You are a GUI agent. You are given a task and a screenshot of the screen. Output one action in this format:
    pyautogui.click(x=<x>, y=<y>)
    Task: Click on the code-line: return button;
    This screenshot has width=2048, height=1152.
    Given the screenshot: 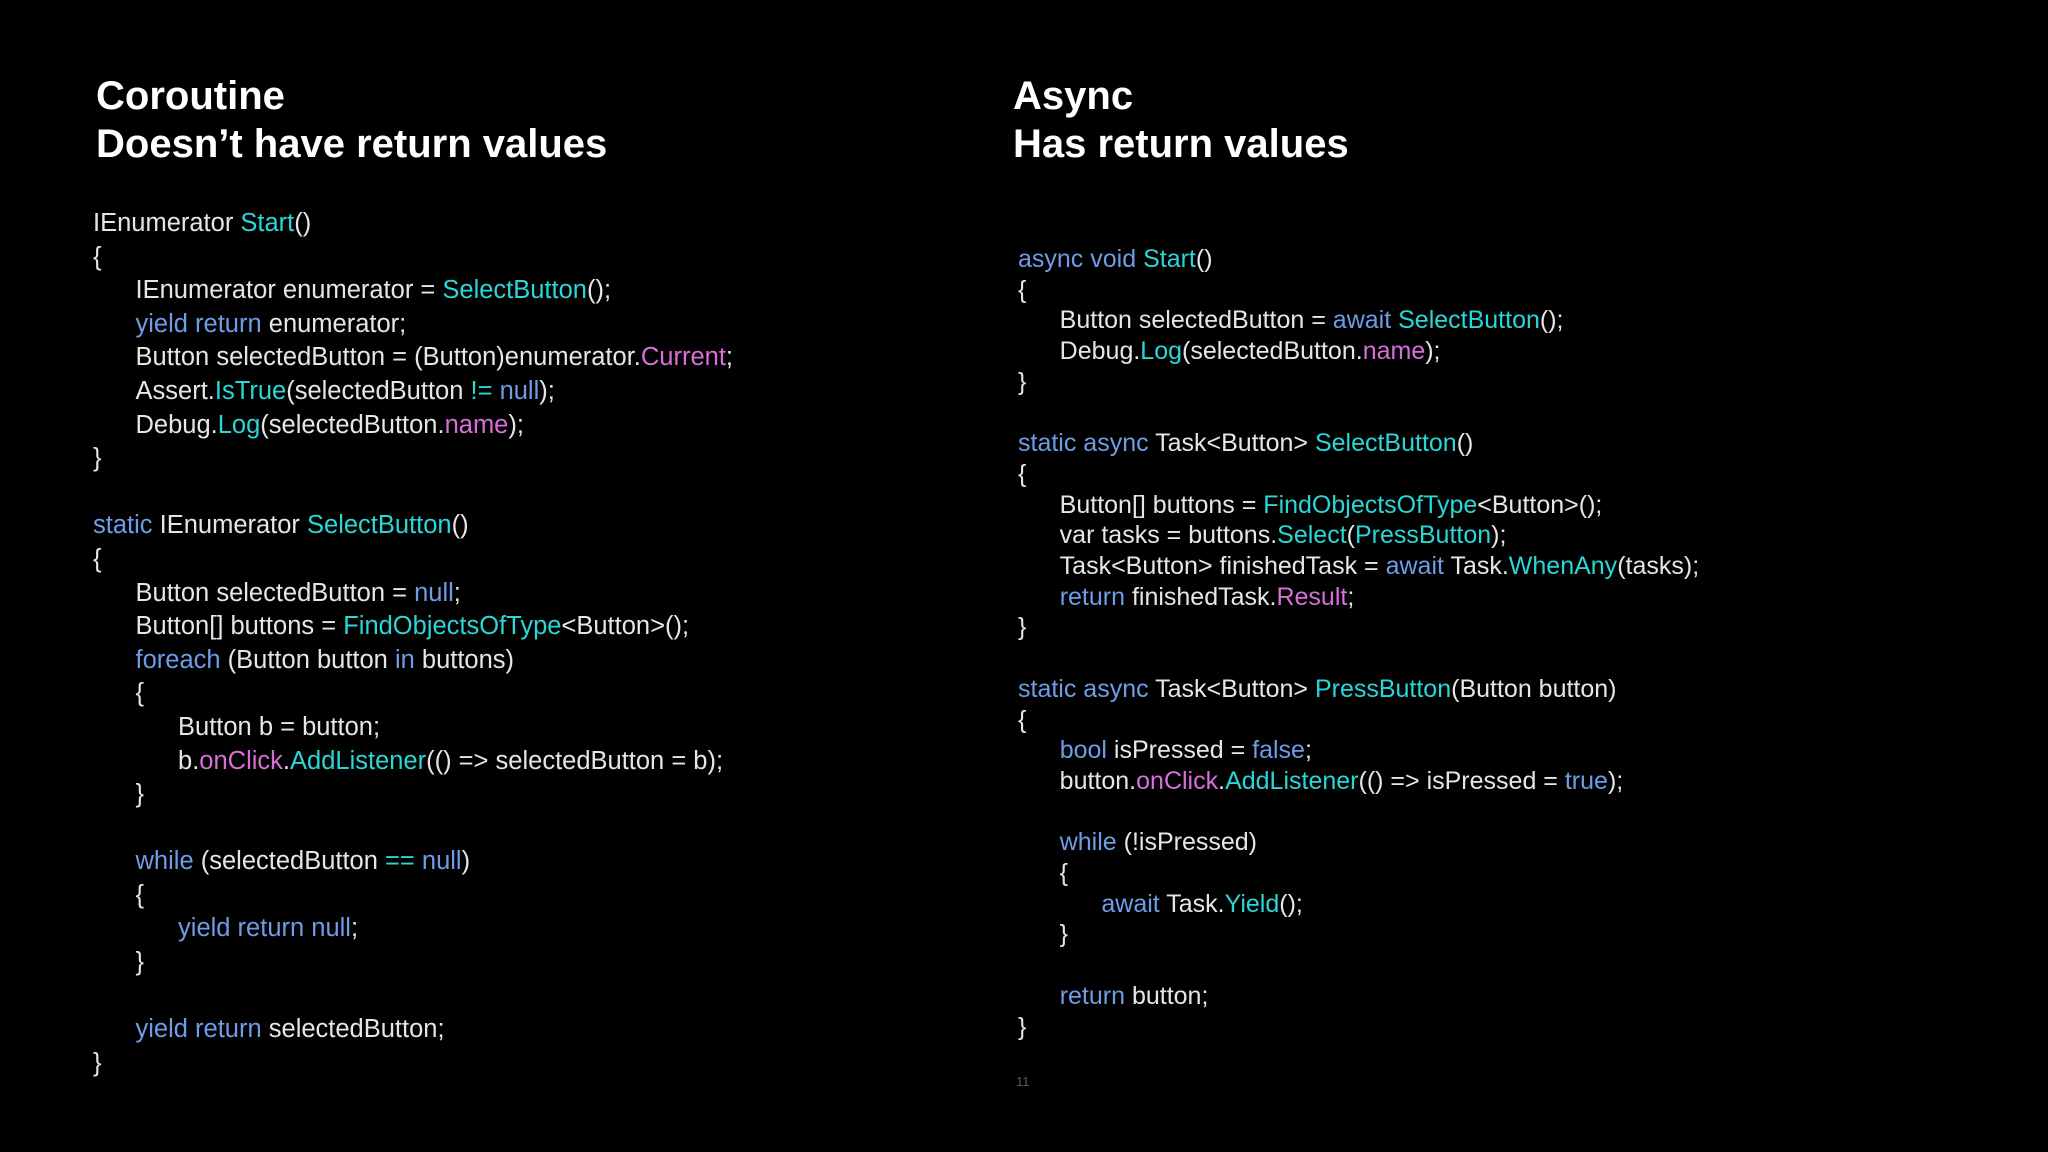 What is the action you would take?
    pyautogui.click(x=1358, y=996)
    